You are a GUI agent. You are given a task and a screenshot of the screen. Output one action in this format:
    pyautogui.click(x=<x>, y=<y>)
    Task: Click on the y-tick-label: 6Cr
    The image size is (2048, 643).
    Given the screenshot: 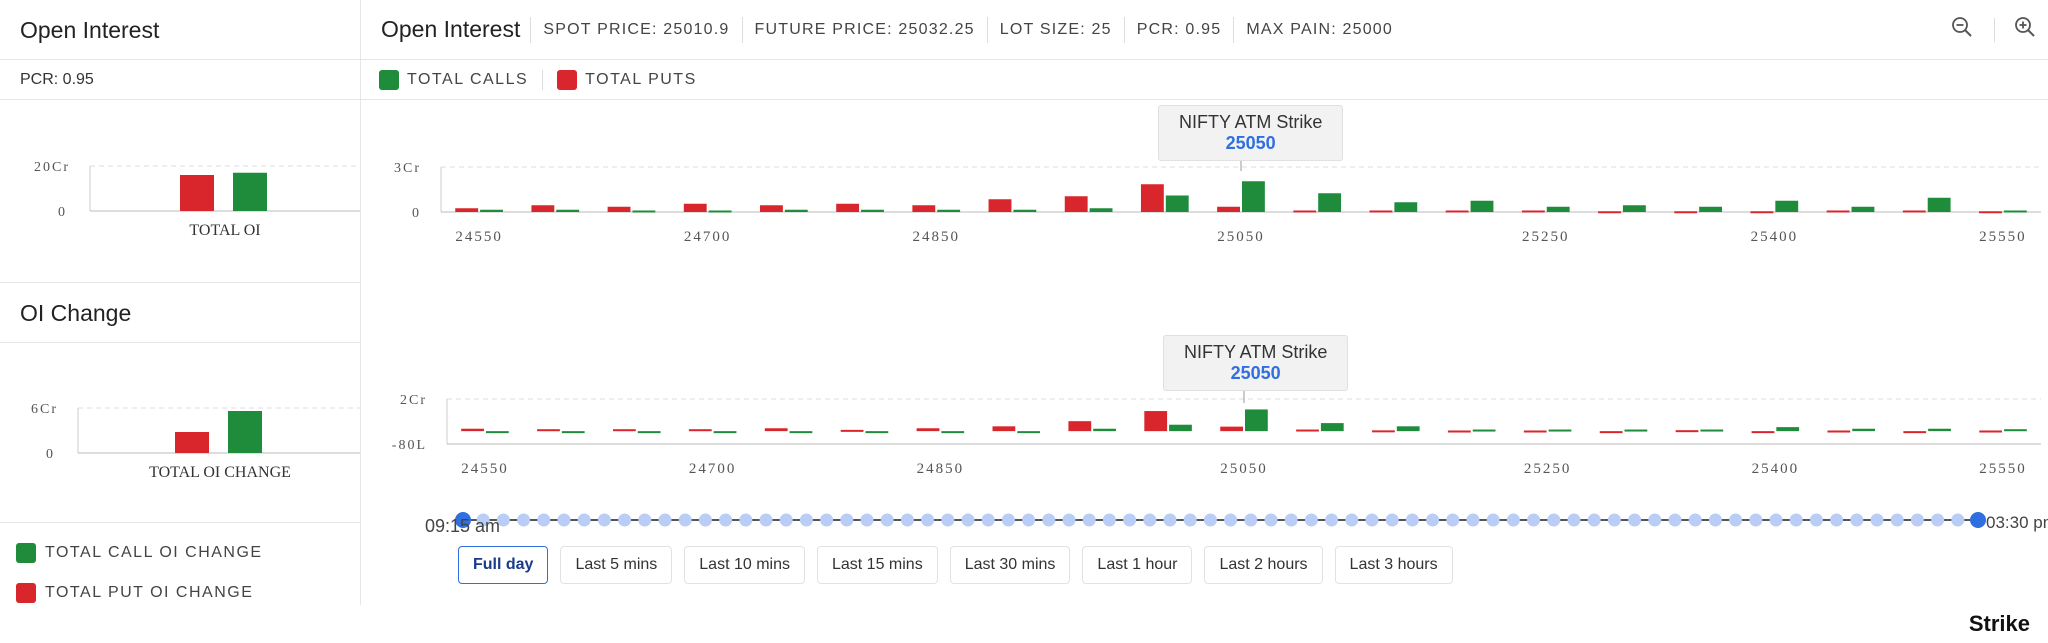 What is the action you would take?
    pyautogui.click(x=44, y=409)
    